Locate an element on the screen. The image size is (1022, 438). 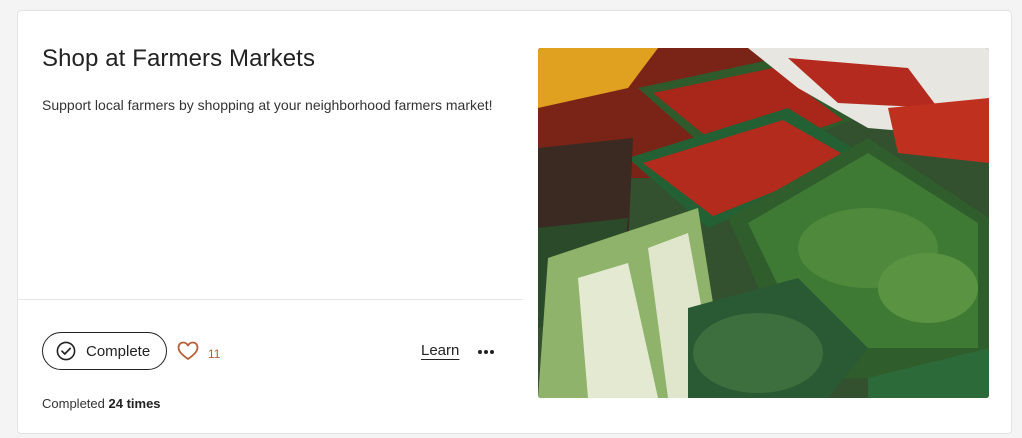
learn-link: Learn is located at coordinates (440, 350).